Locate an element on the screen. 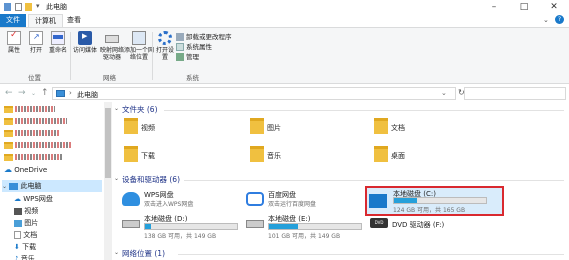 The height and width of the screenshot is (260, 569). map-network-drive-button: 映射网络驱动器 is located at coordinates (112, 46).